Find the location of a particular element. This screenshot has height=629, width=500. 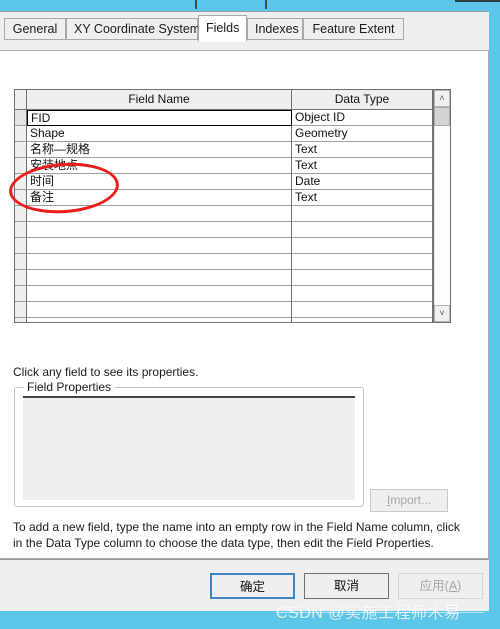

table-row: 安装地点 Text is located at coordinates (224, 166).